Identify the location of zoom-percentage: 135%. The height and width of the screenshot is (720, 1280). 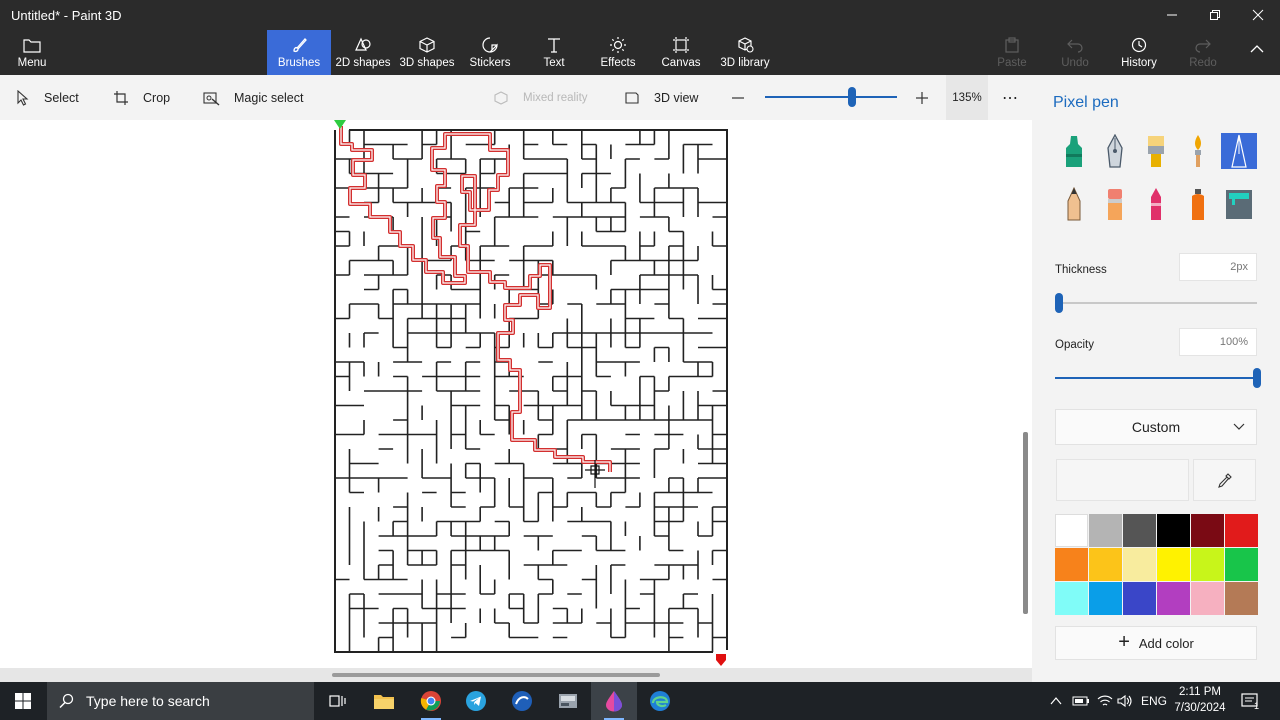
(967, 97).